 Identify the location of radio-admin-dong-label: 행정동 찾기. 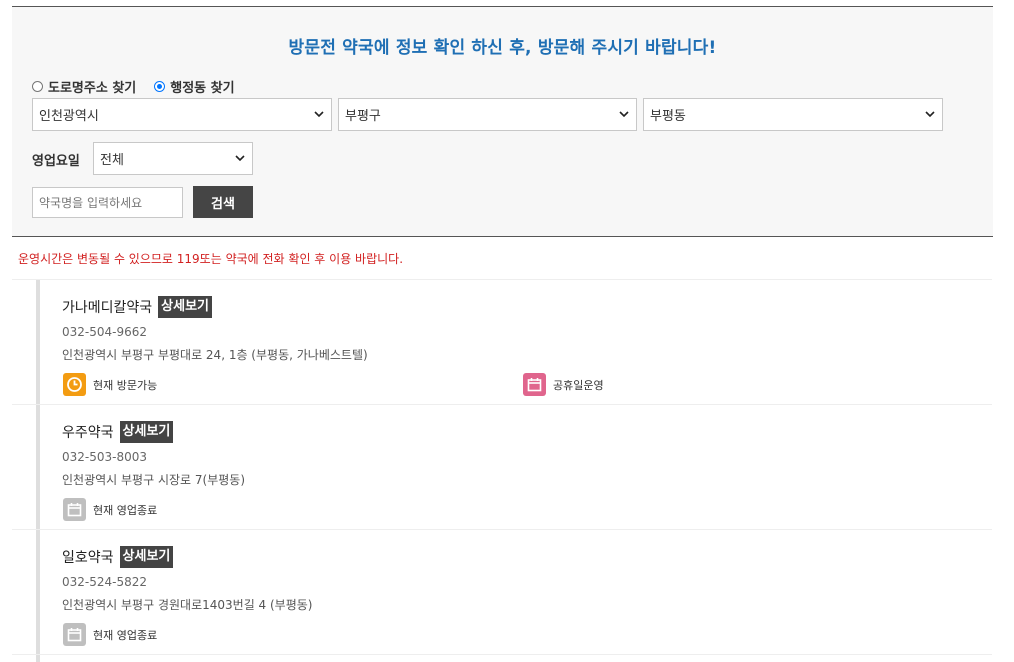
(202, 88).